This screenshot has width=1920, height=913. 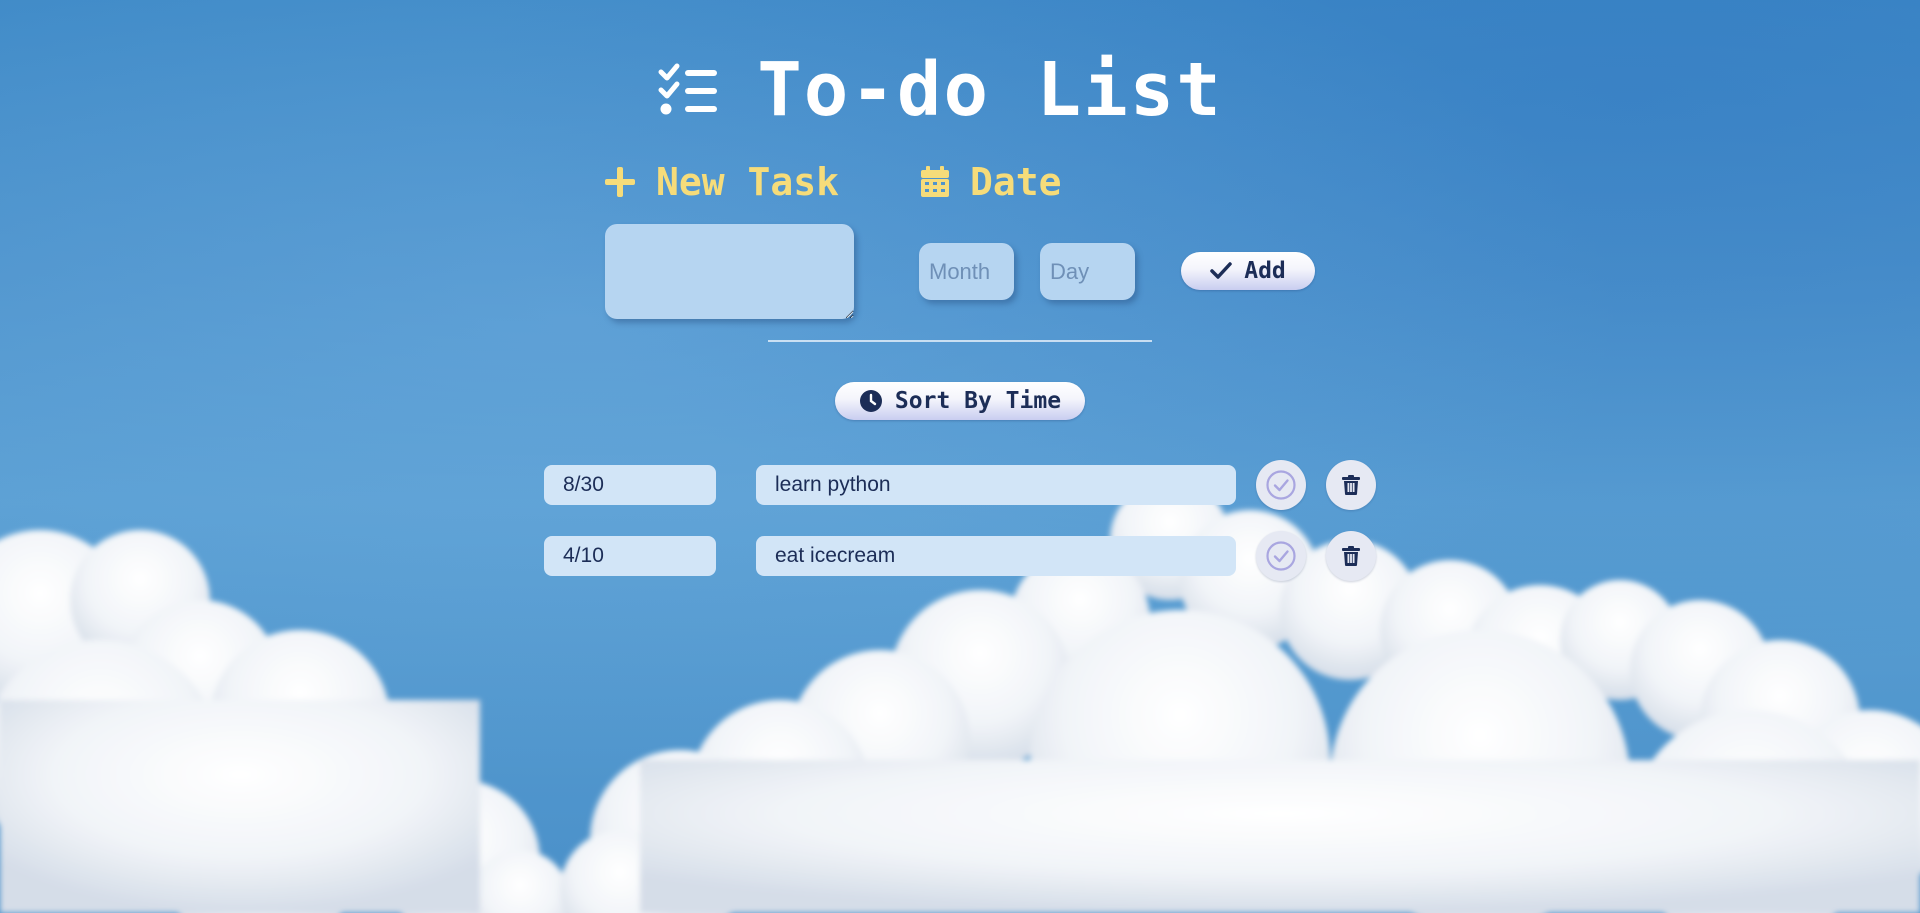 What do you see at coordinates (1221, 270) in the screenshot?
I see `check-icon` at bounding box center [1221, 270].